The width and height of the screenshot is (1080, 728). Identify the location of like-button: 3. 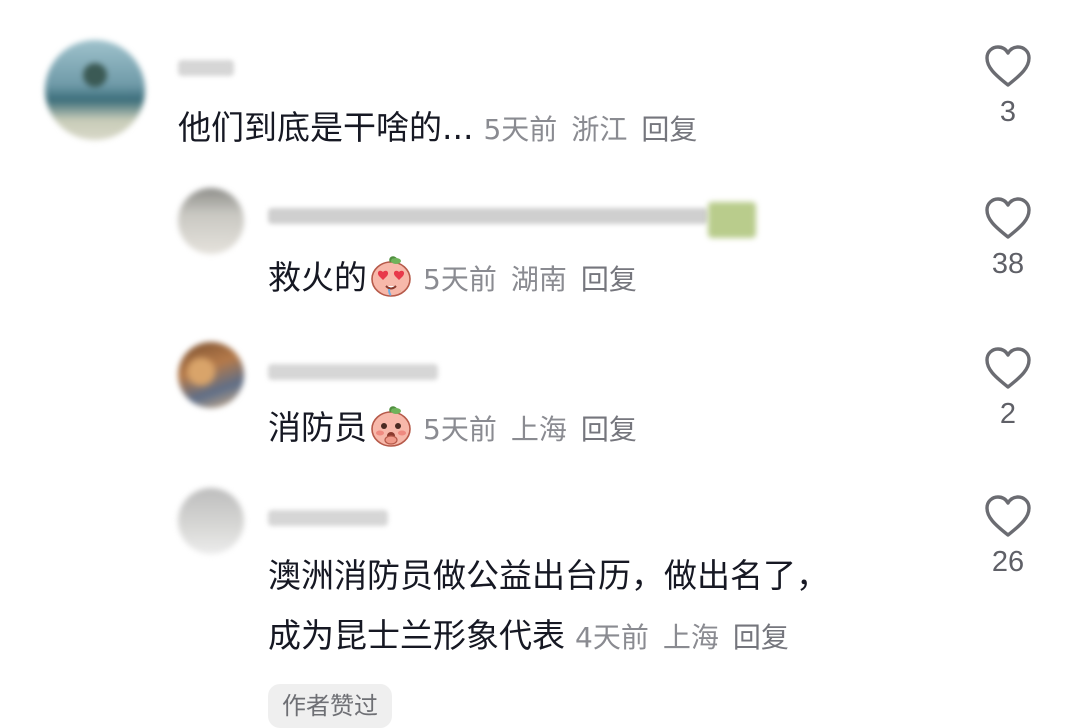
(1008, 87).